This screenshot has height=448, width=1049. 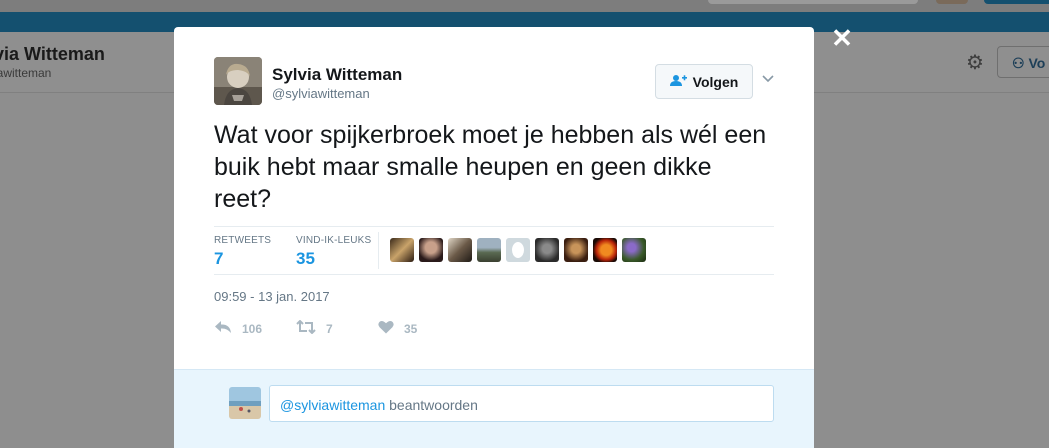 I want to click on tweet-stats: RETWEETS 7 VIND-IK-LEUKS 35, so click(x=494, y=250).